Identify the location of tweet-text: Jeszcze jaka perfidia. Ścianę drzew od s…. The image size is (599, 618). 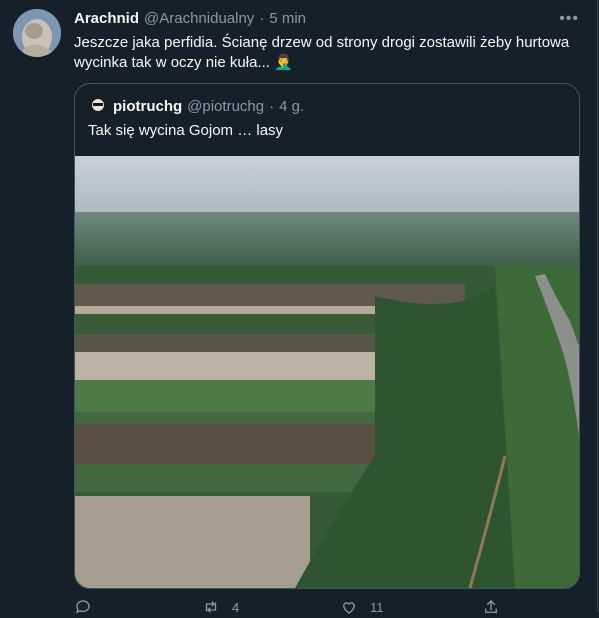
(322, 52).